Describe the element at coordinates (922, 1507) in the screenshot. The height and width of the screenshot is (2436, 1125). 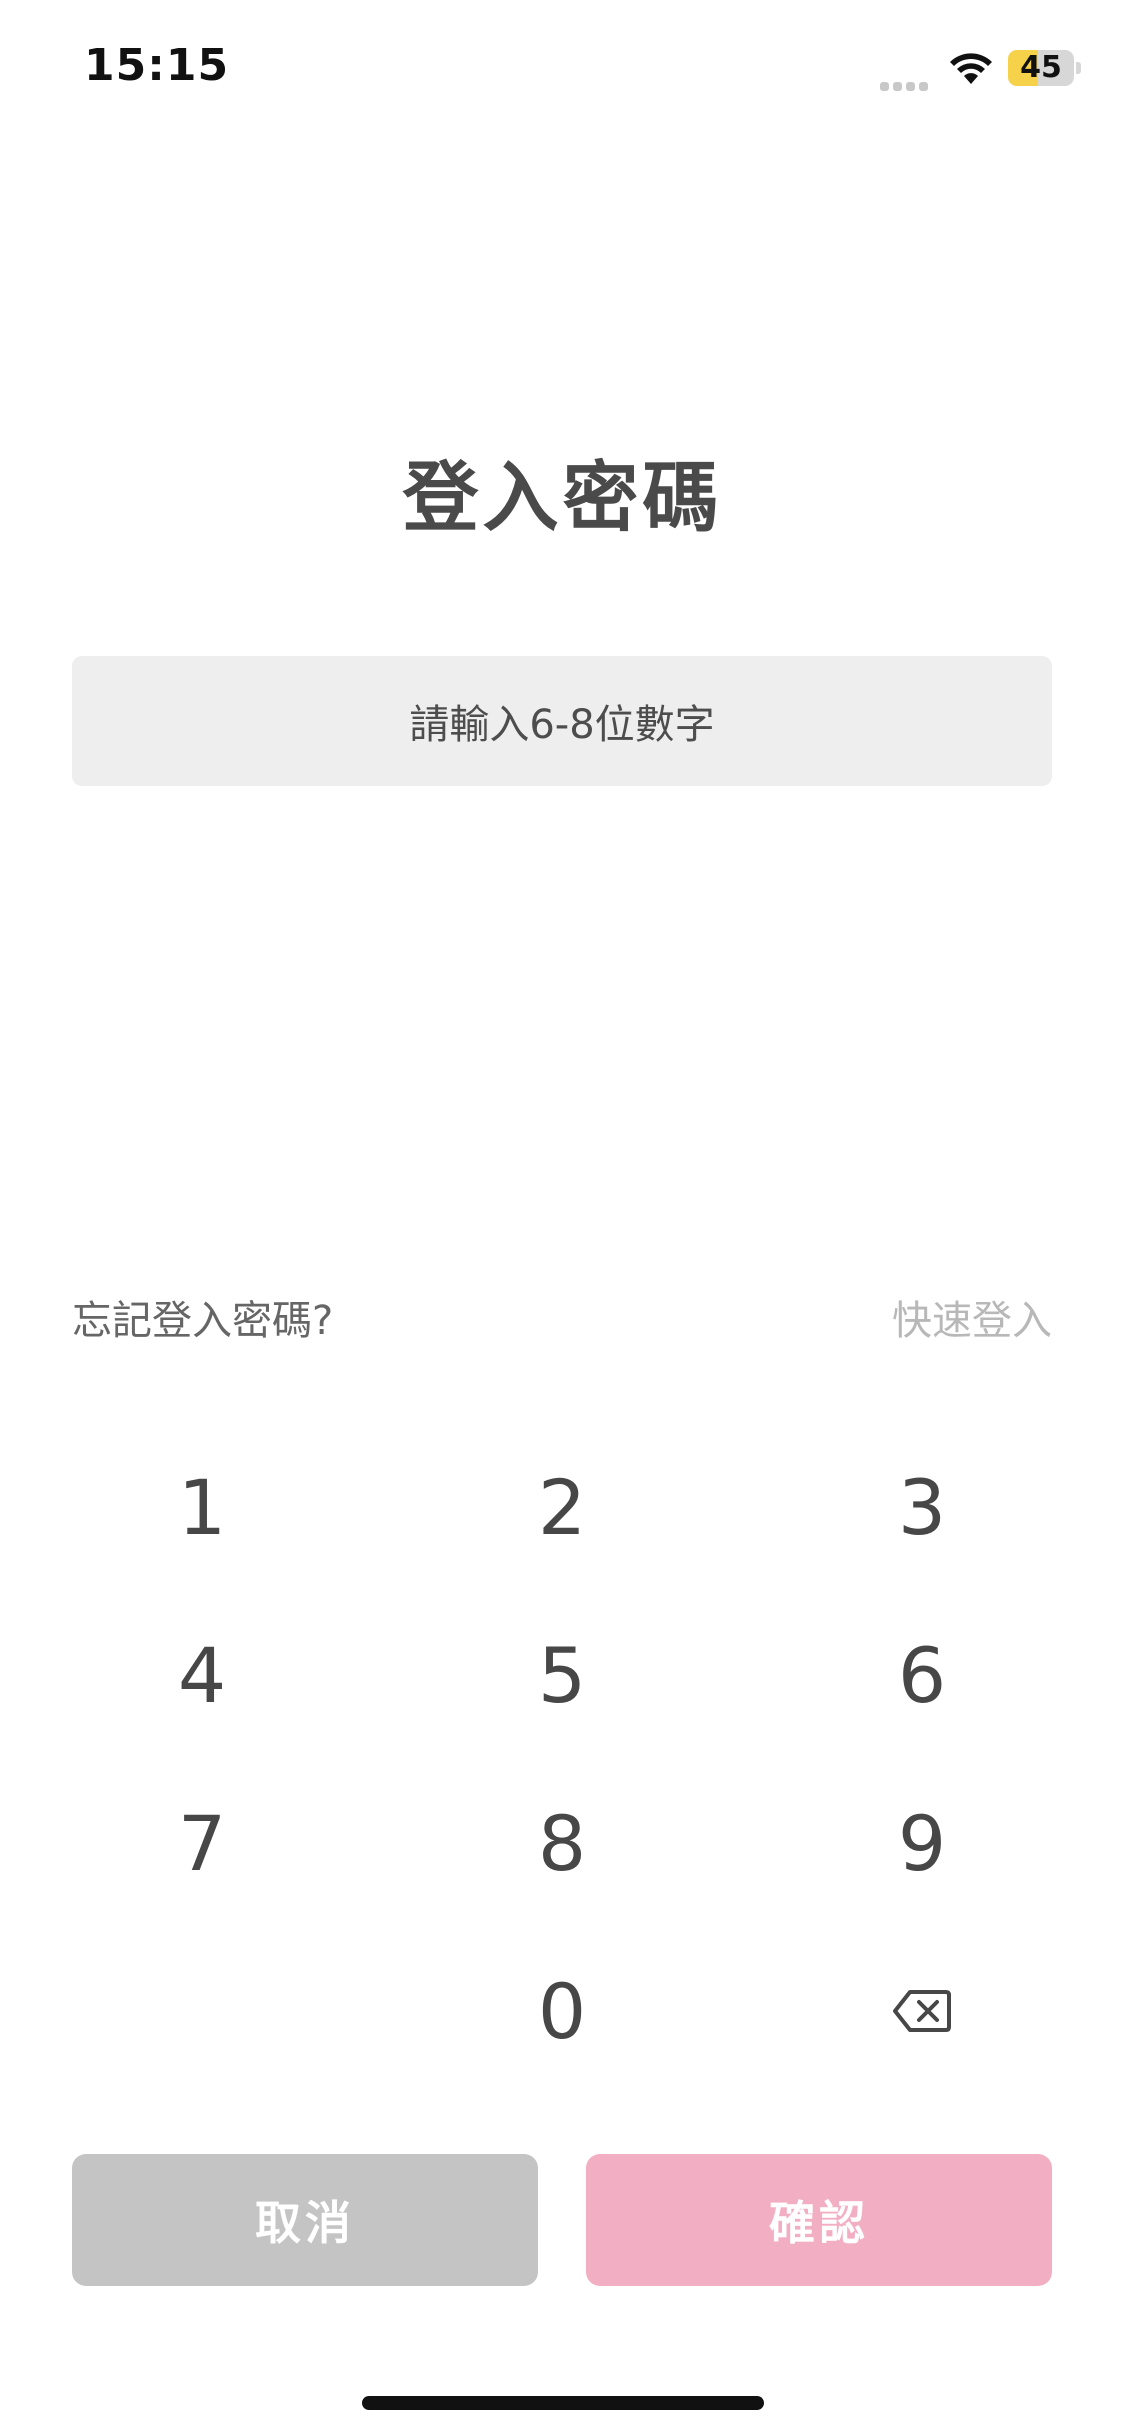
I see `key-3: 3` at that location.